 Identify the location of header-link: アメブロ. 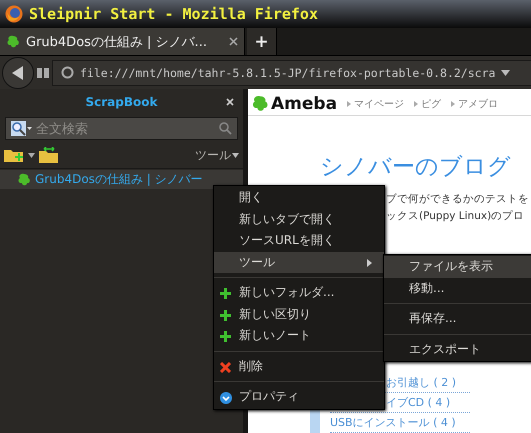
(474, 103).